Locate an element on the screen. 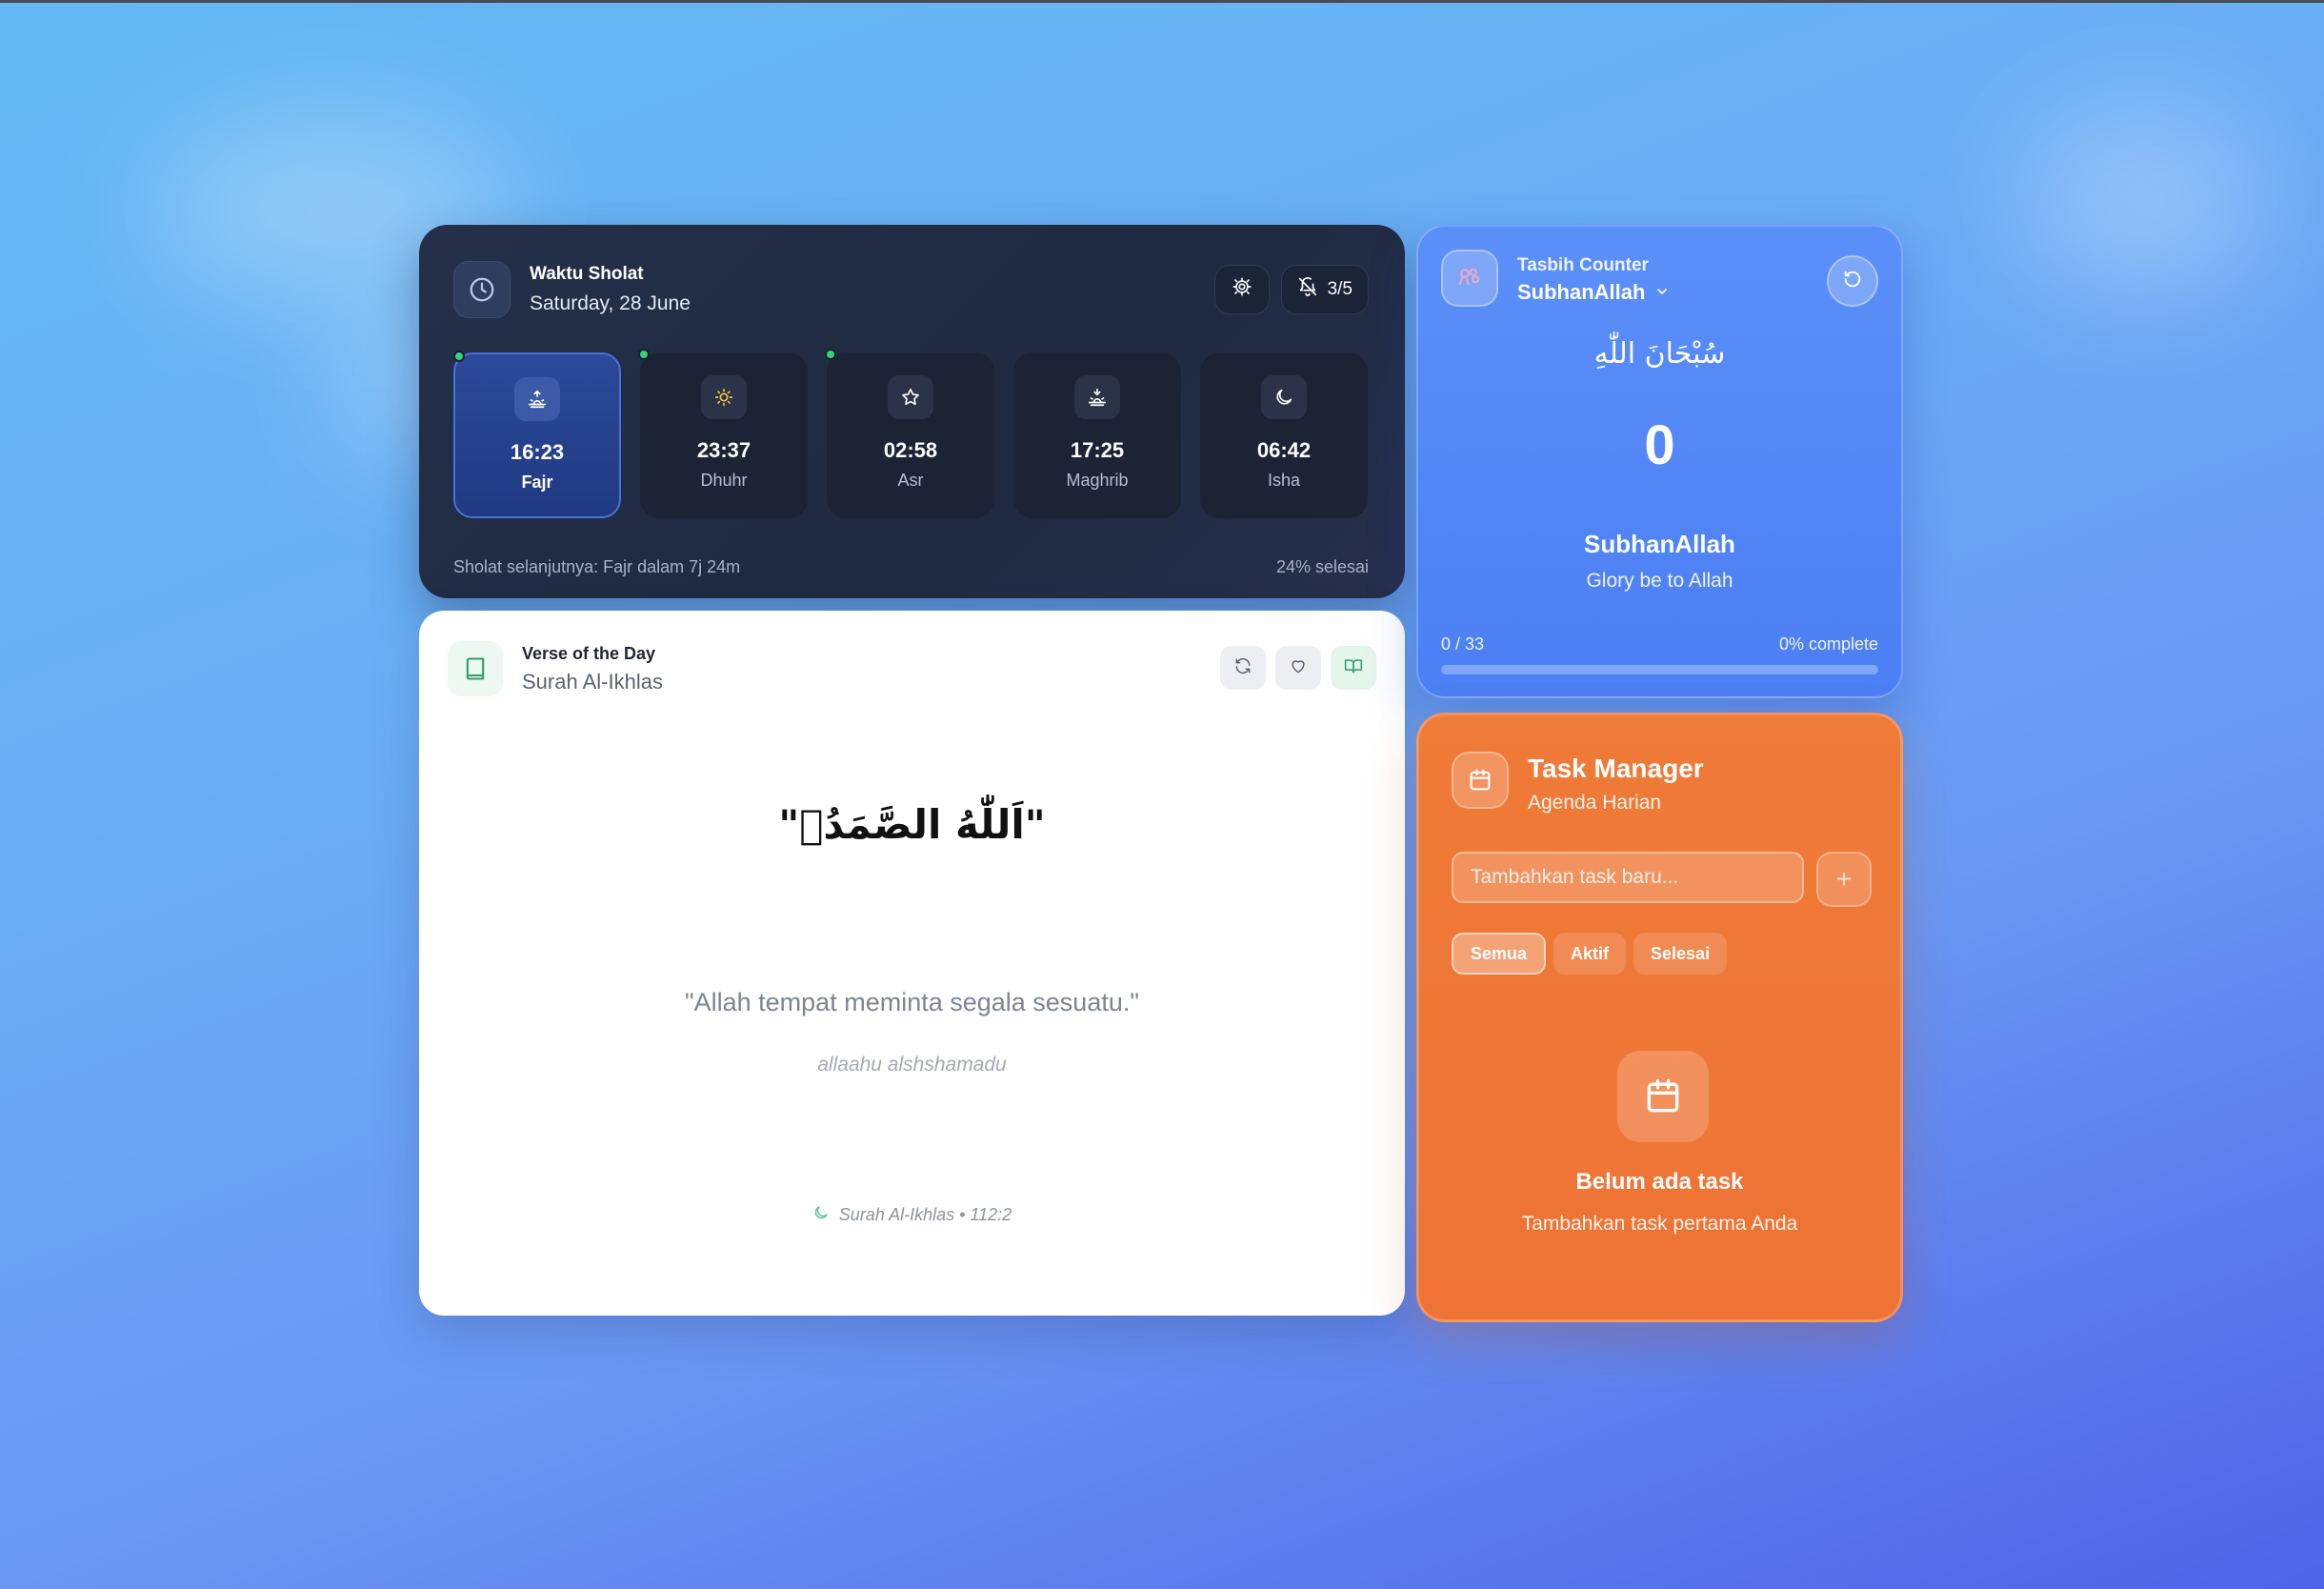 This screenshot has height=1589, width=2324. verse-reference: Surah Al-Ikhlas • 112:2 is located at coordinates (912, 1215).